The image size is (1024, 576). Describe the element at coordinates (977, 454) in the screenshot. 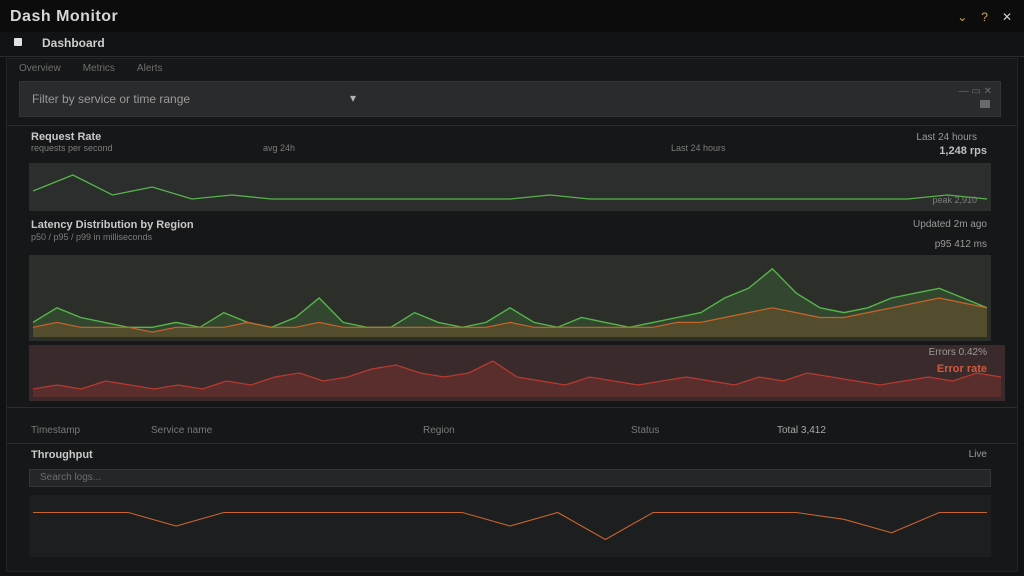

I see `section4-right: Live` at that location.